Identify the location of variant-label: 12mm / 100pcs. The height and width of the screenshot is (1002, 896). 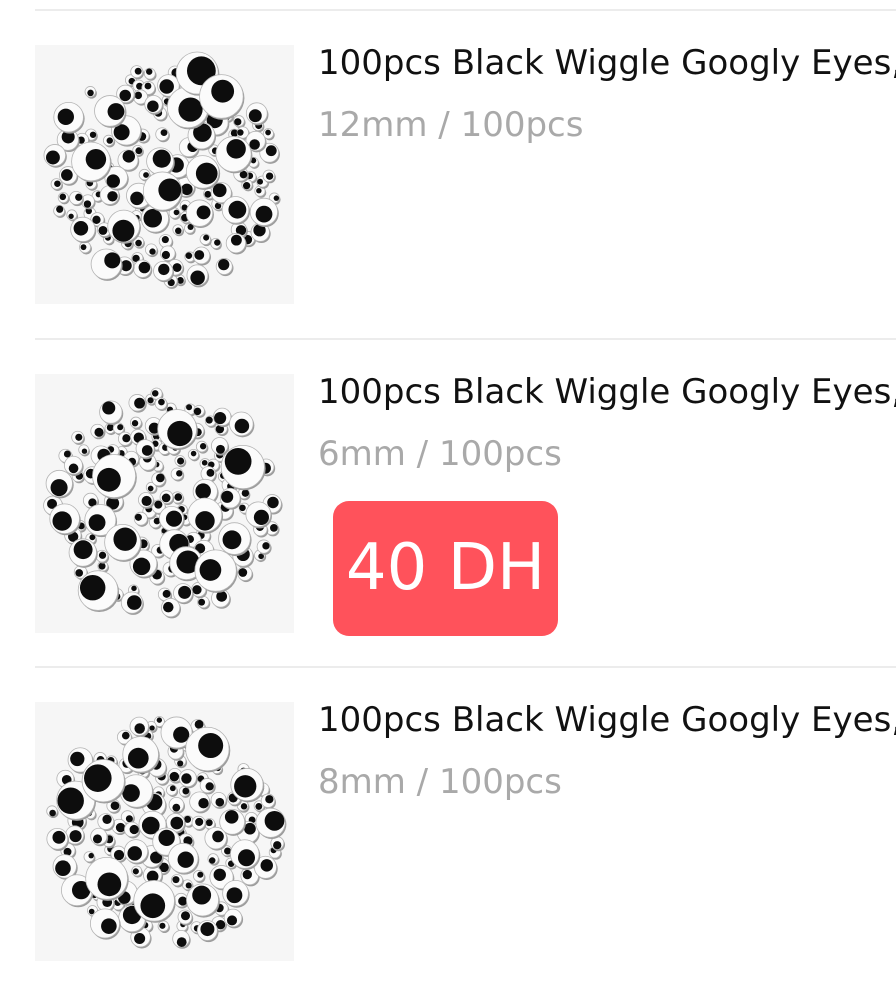
(451, 125).